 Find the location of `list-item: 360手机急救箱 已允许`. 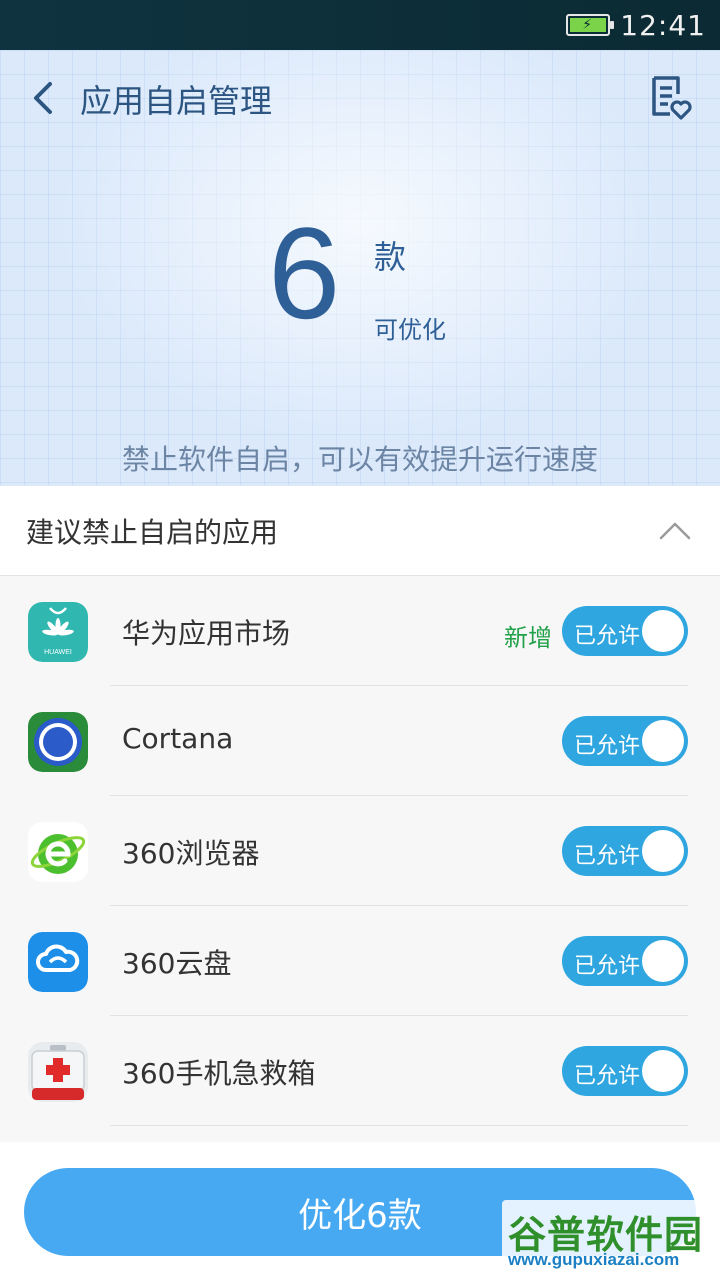

list-item: 360手机急救箱 已允许 is located at coordinates (360, 1071).